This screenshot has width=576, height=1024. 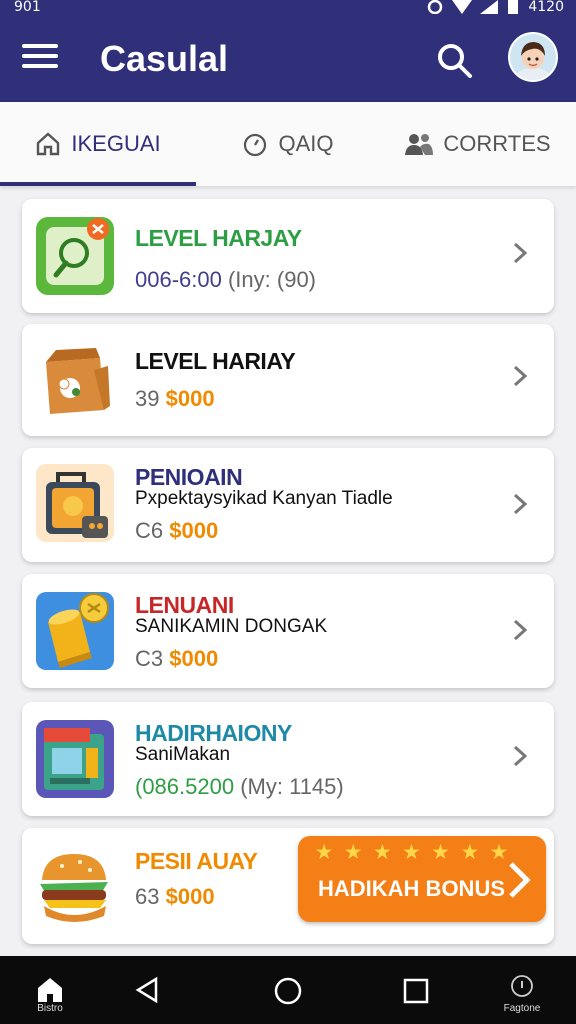 What do you see at coordinates (255, 145) in the screenshot?
I see `timer-icon` at bounding box center [255, 145].